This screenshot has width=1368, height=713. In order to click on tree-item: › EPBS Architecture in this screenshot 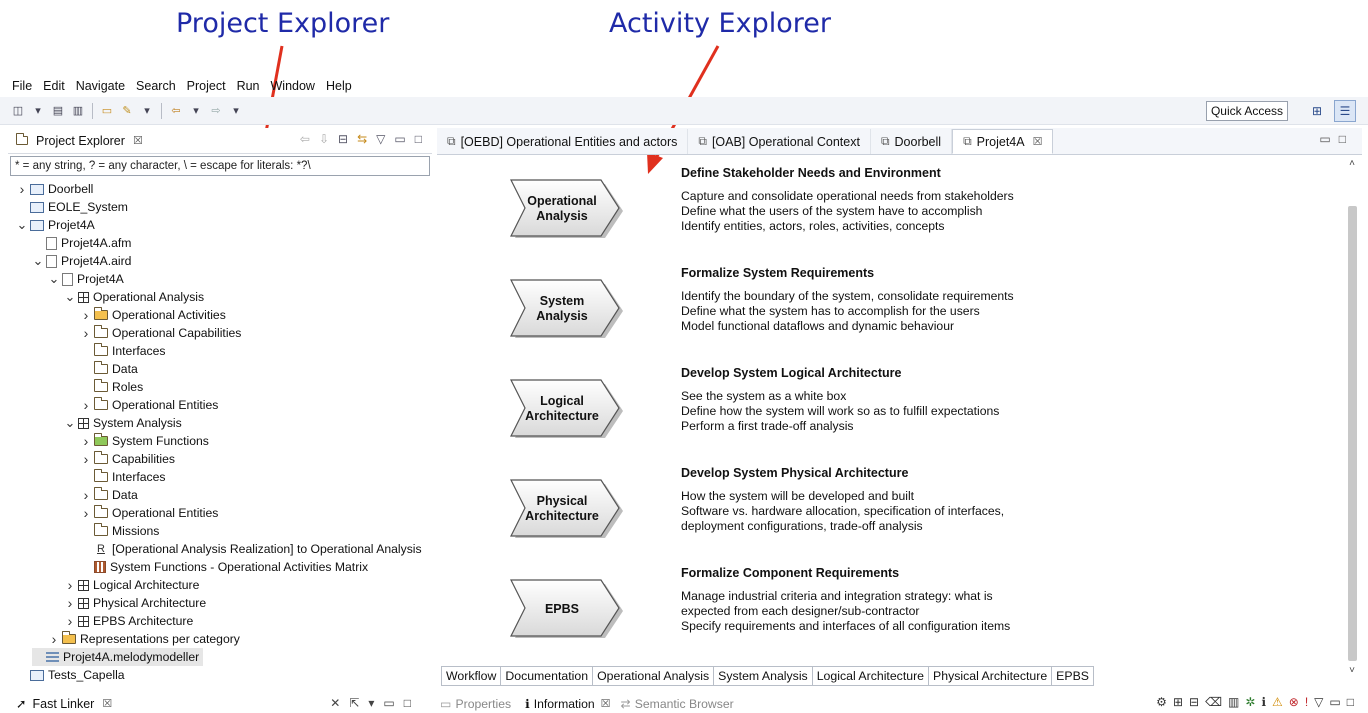, I will do `click(129, 621)`.